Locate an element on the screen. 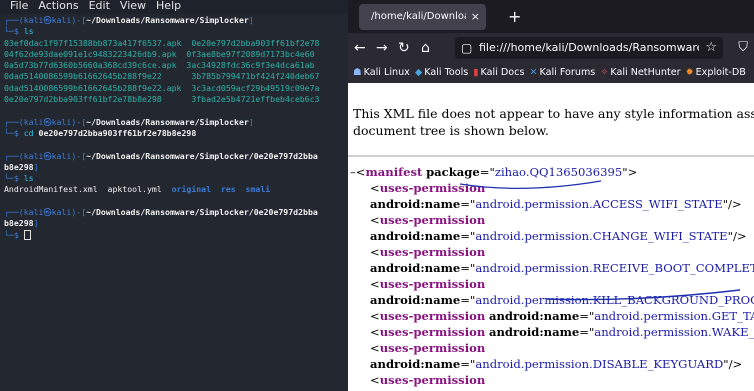 The height and width of the screenshot is (391, 754). terminal-text: original res smali is located at coordinates (221, 189).